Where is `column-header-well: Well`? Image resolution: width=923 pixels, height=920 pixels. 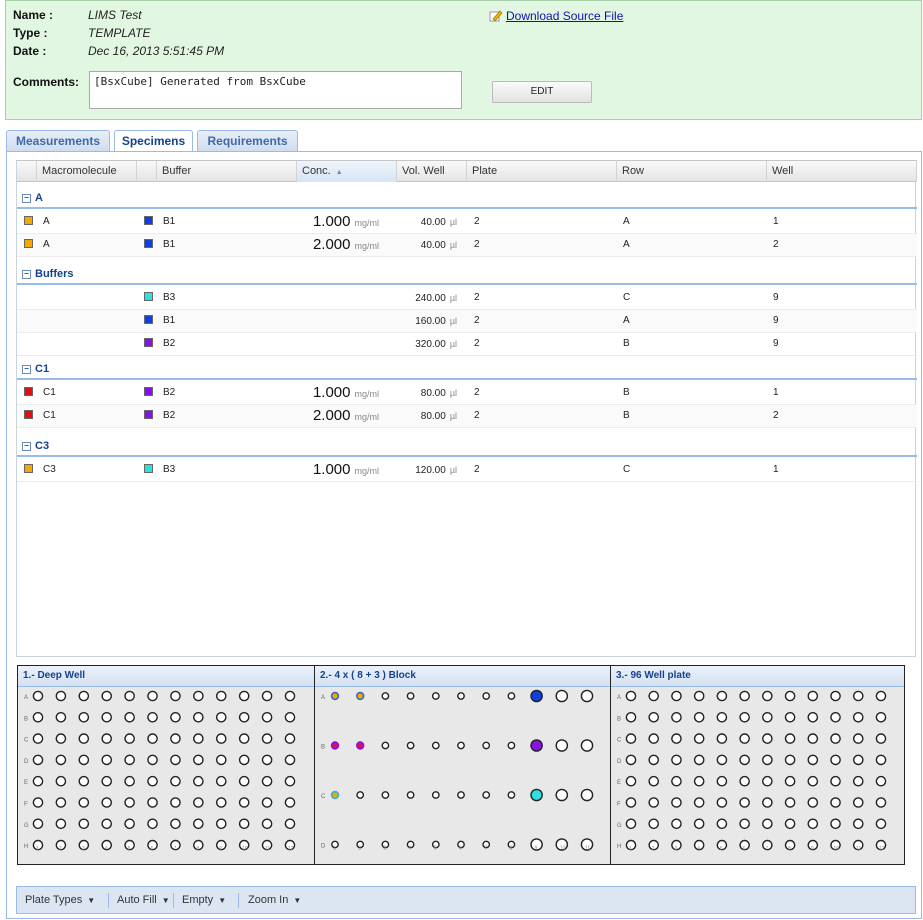
column-header-well: Well is located at coordinates (842, 171).